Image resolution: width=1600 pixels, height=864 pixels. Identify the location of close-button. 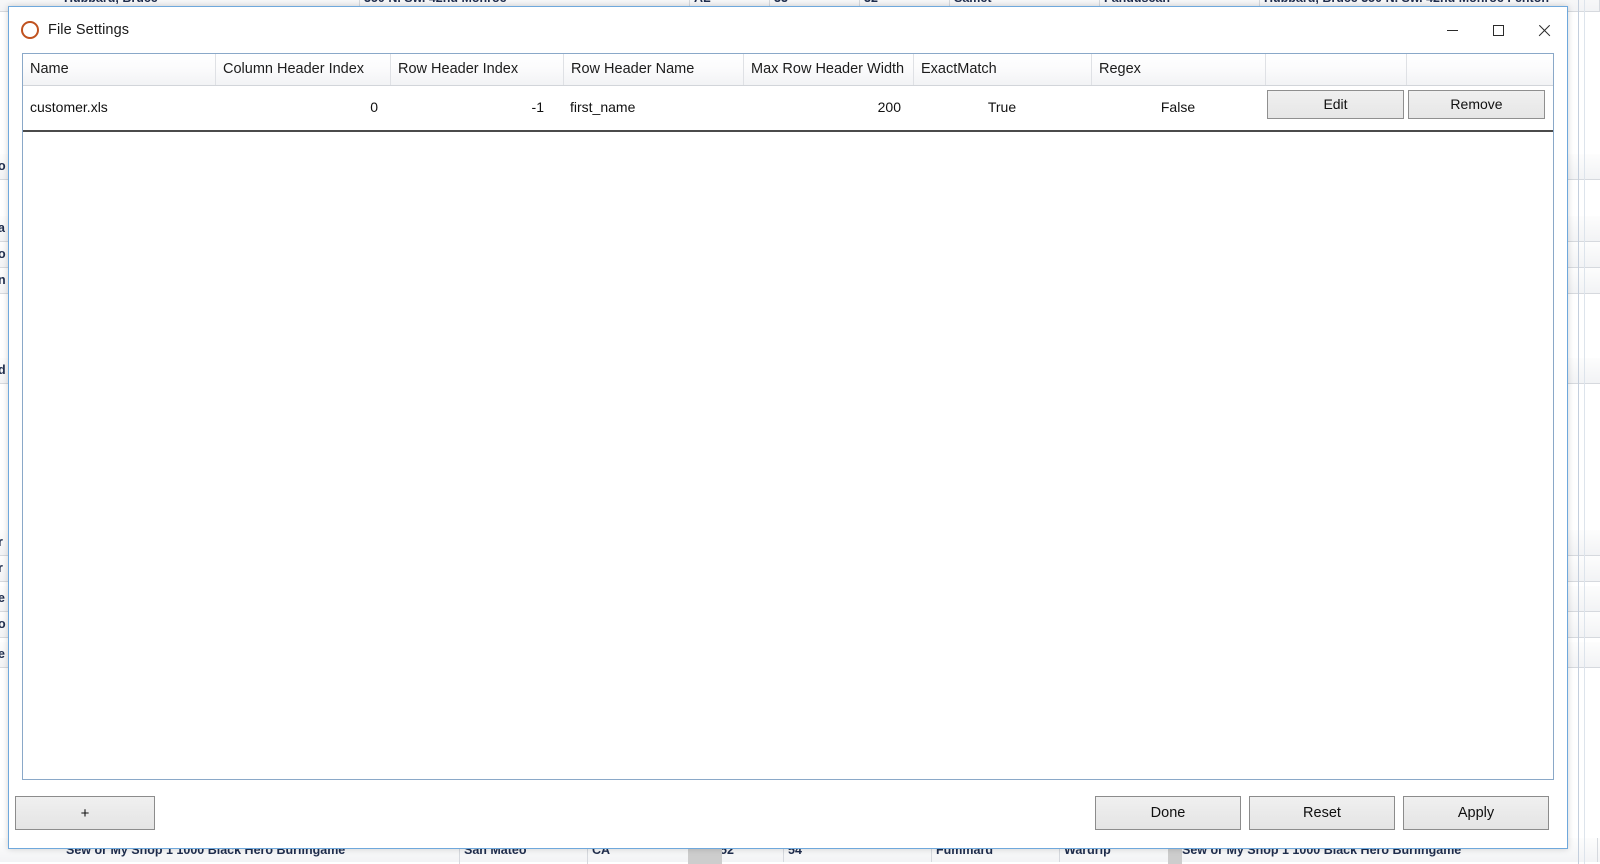
(1544, 30).